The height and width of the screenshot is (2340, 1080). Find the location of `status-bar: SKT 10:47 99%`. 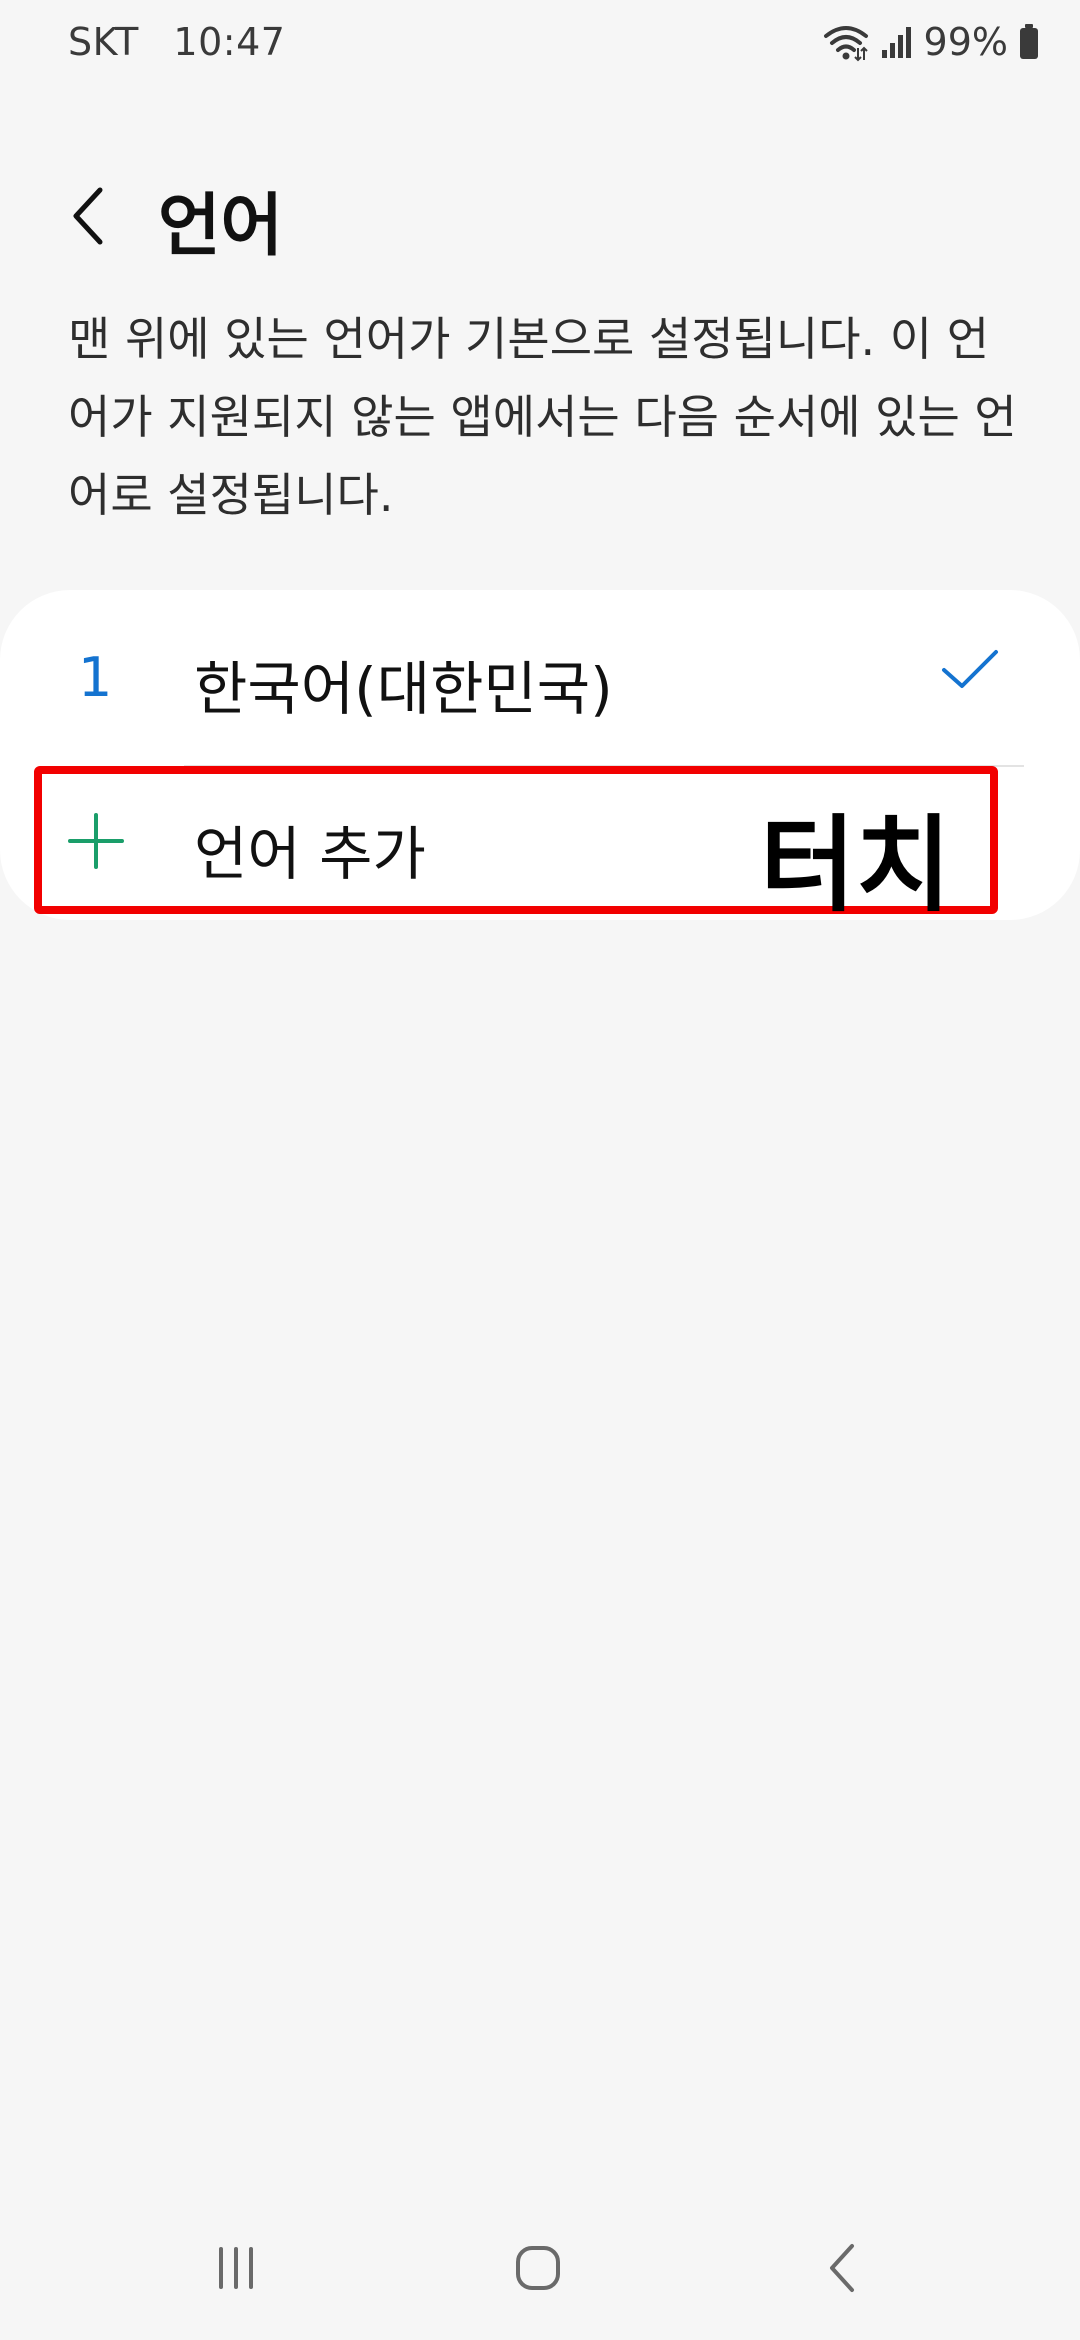

status-bar: SKT 10:47 99% is located at coordinates (540, 45).